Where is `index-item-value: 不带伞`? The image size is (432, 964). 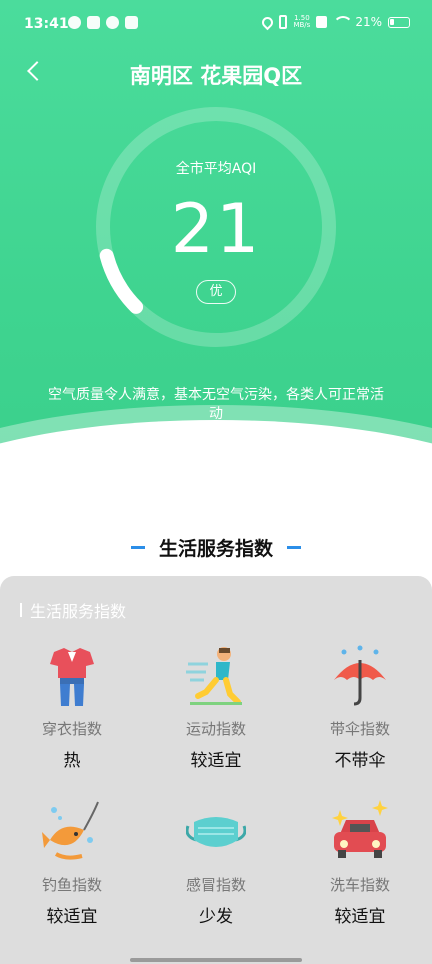
index-item-value: 不带伞 is located at coordinates (360, 761).